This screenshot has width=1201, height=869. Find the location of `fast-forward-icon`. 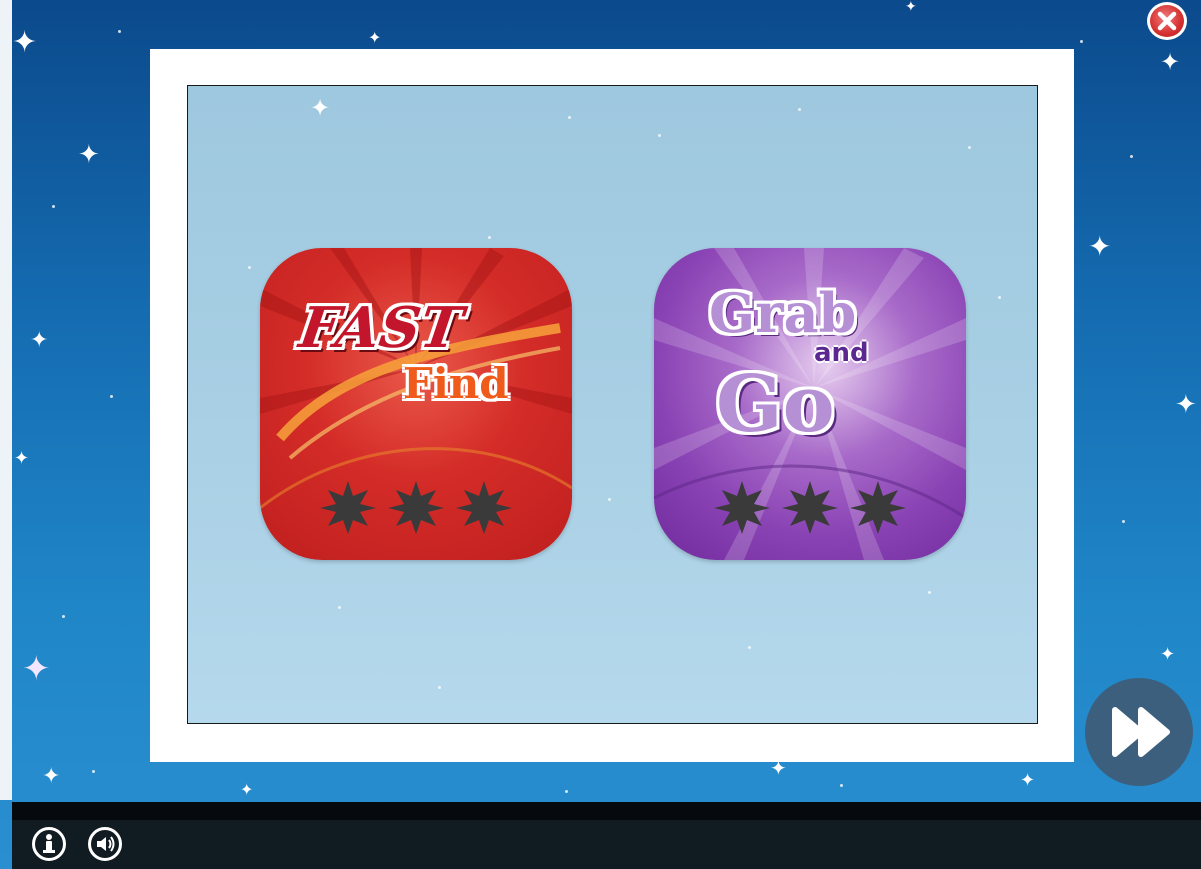

fast-forward-icon is located at coordinates (1141, 732).